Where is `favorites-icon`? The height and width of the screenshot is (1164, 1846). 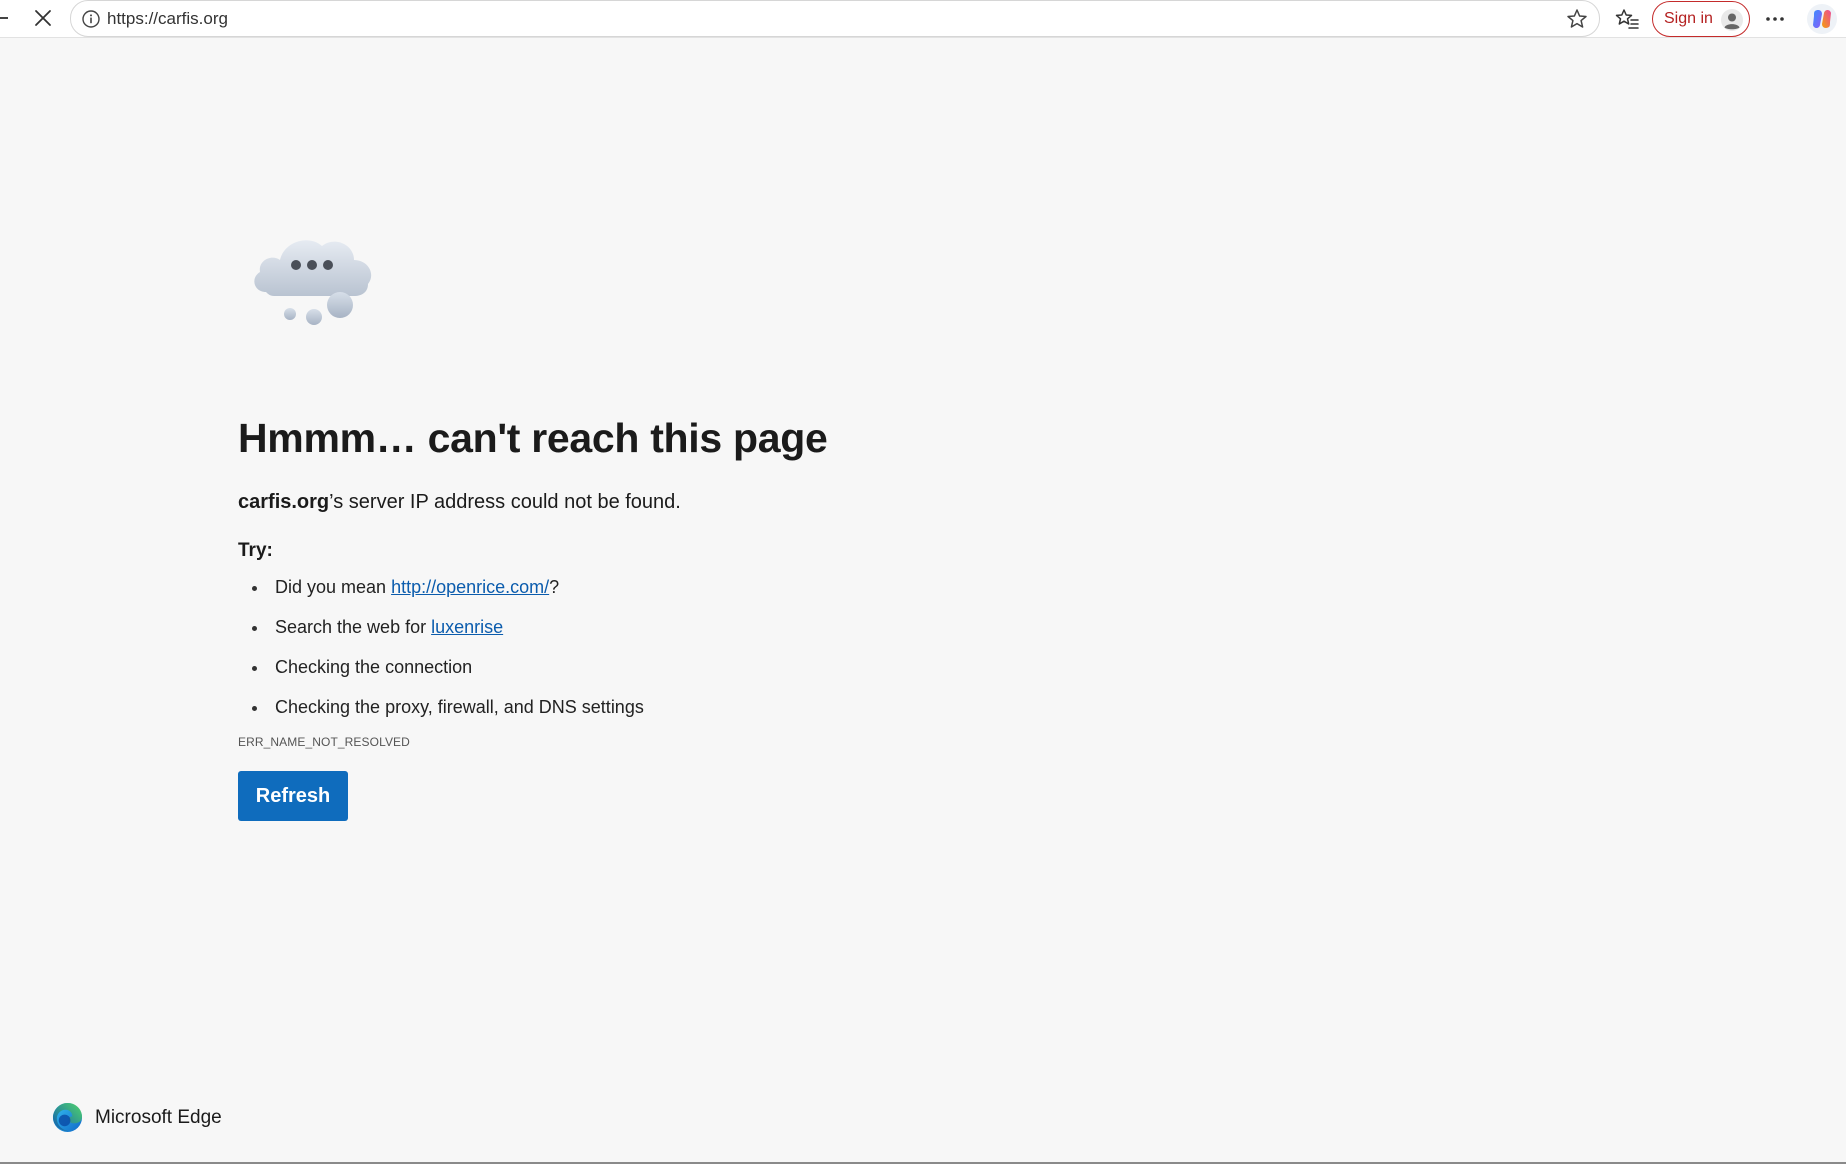 favorites-icon is located at coordinates (1627, 19).